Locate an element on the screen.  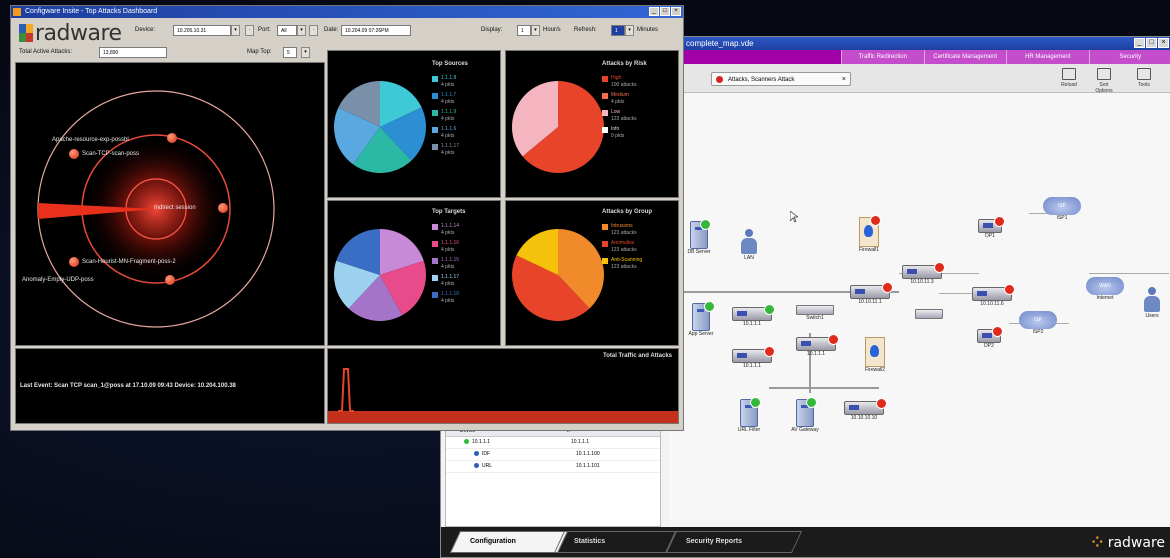
tab-attacks-scanners: Attacks, Scanners Attack × is located at coordinates (781, 79).